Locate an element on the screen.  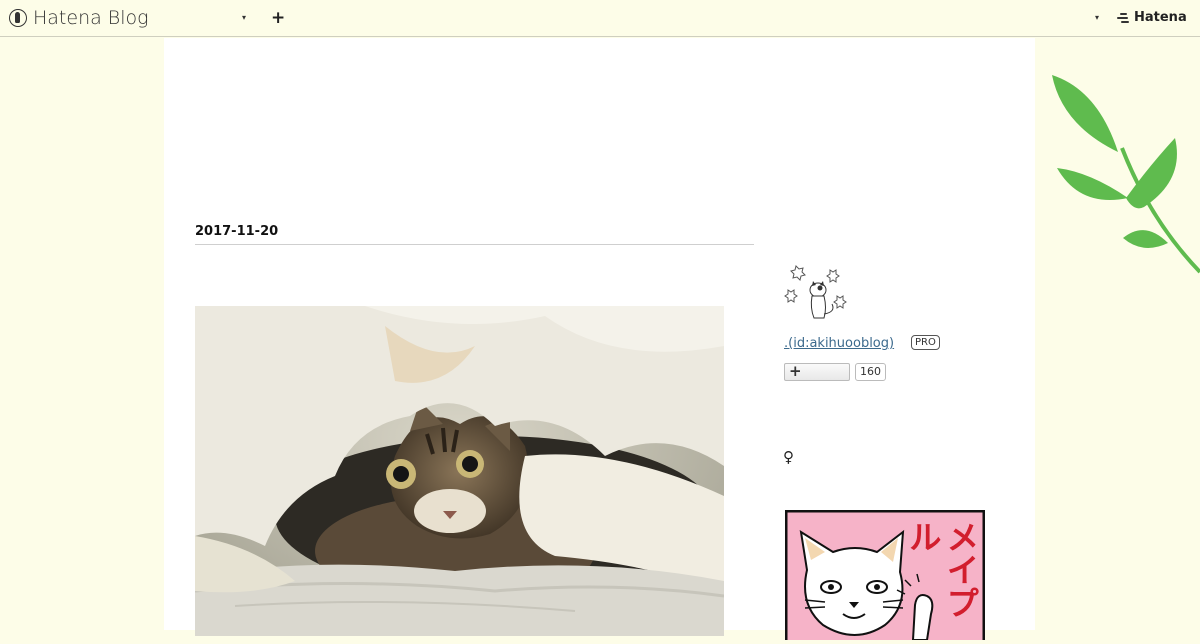
hatena-logo-icon is located at coordinates (1124, 18).